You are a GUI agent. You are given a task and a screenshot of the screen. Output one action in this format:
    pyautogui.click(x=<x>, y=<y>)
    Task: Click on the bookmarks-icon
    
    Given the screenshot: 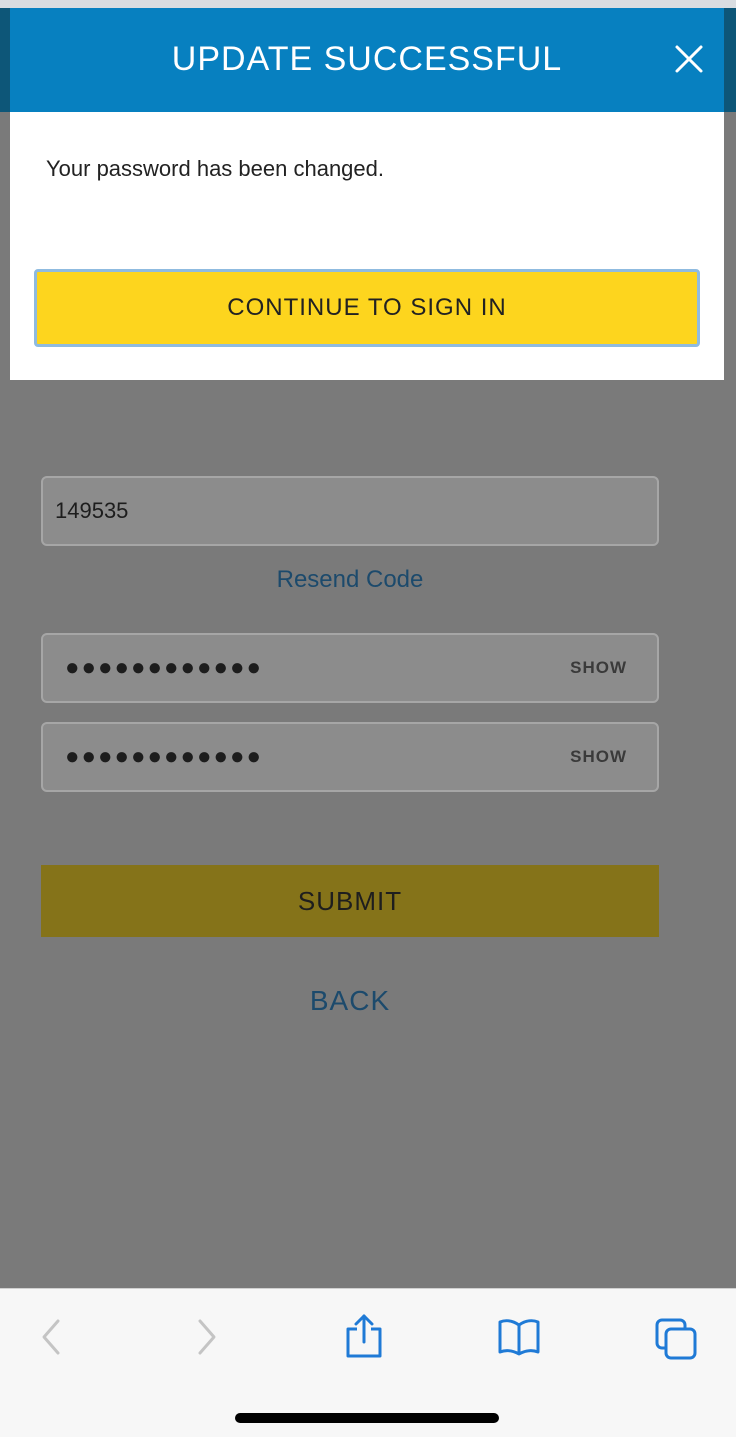 What is the action you would take?
    pyautogui.click(x=519, y=1337)
    